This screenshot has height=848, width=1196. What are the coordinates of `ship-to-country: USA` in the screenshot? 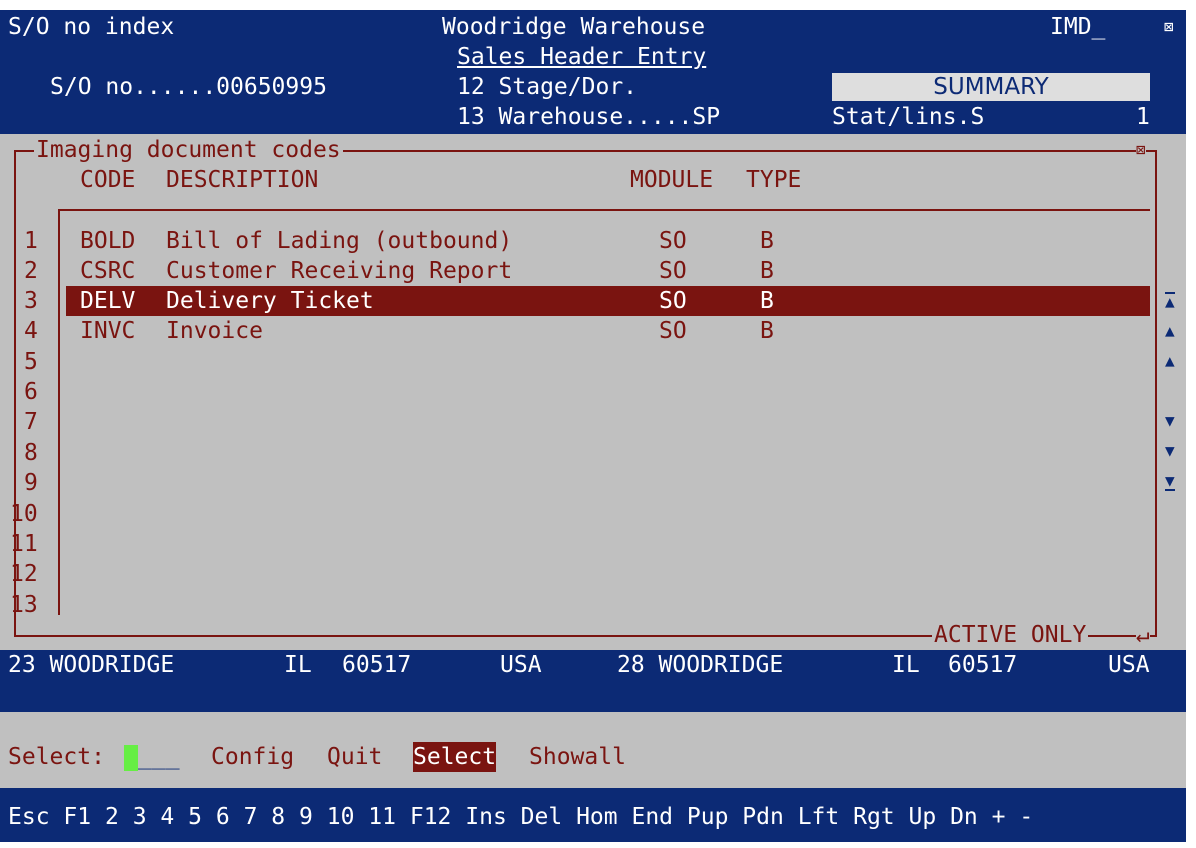 It's located at (1129, 665).